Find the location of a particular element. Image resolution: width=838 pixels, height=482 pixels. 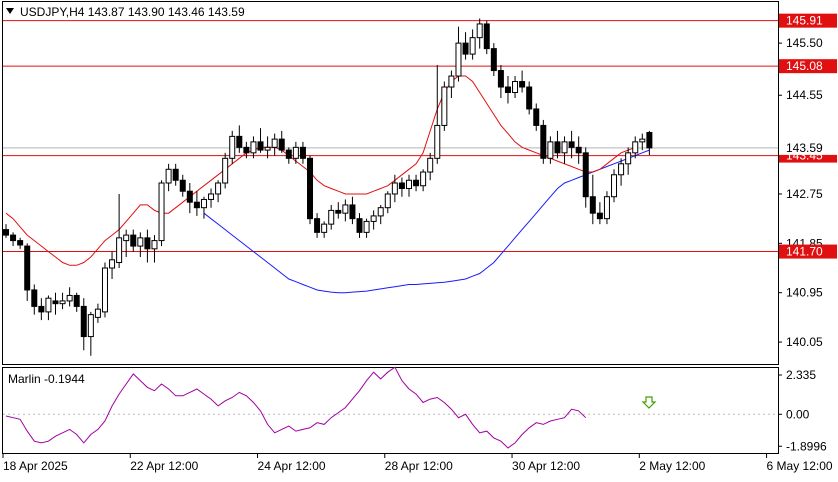

level-price-label: 145.08 is located at coordinates (804, 66).